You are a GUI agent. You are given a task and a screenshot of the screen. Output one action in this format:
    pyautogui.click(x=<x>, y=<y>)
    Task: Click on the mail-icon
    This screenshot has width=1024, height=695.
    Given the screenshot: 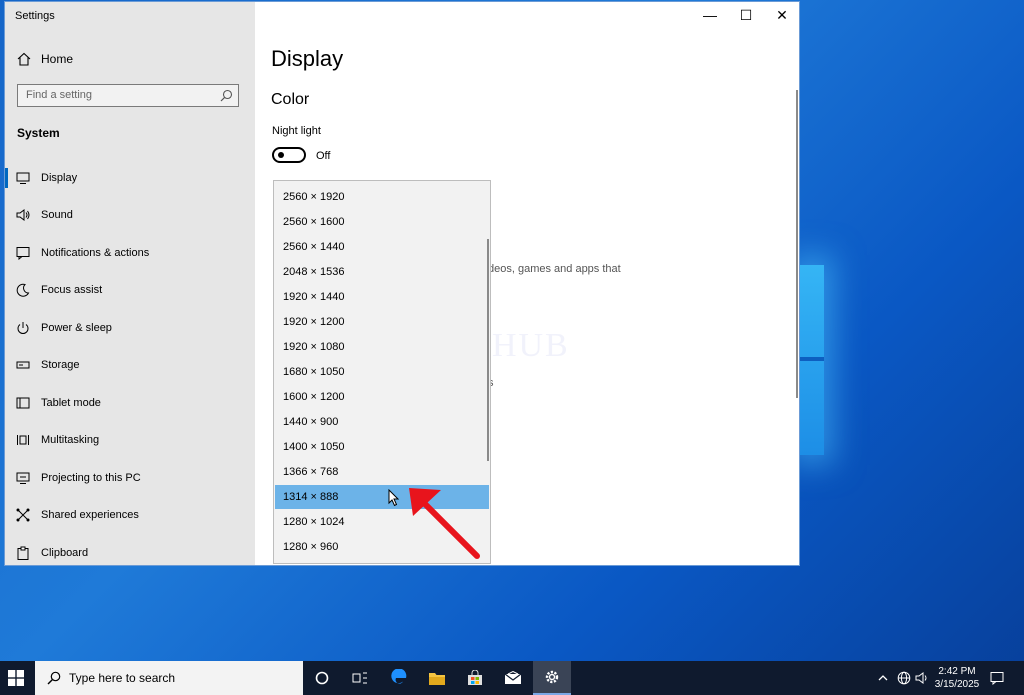 What is the action you would take?
    pyautogui.click(x=513, y=678)
    